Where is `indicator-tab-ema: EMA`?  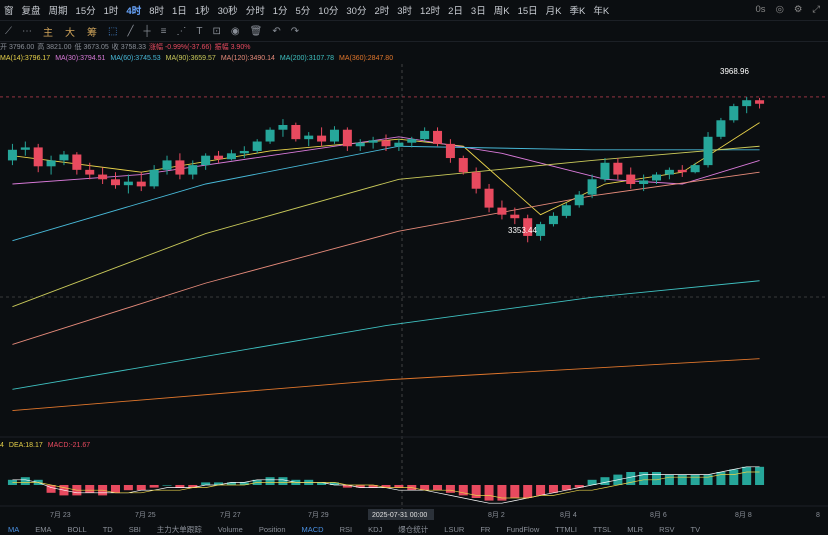 indicator-tab-ema: EMA is located at coordinates (43, 529).